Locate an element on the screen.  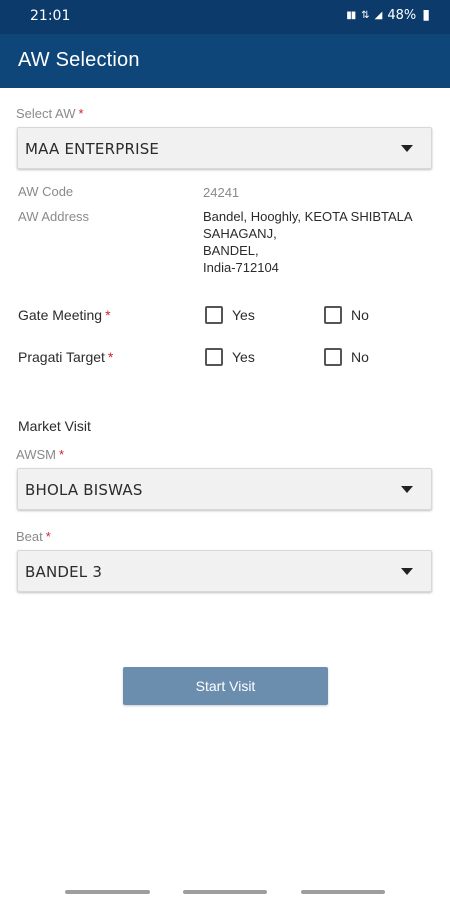
pragati-target-label-text: Pragati Target is located at coordinates (61, 357).